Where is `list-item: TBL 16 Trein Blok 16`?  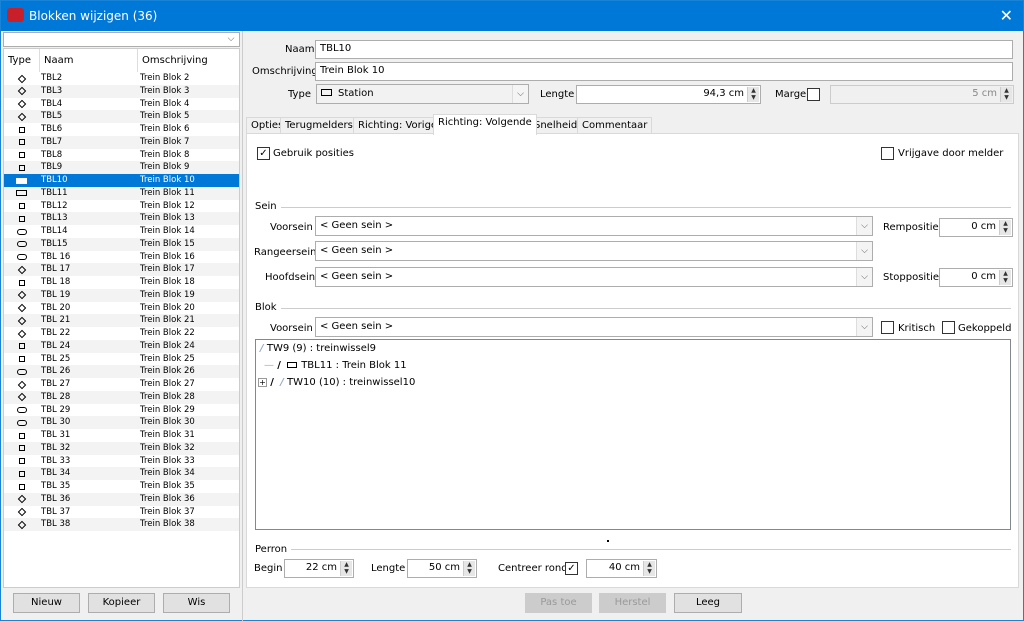 list-item: TBL 16 Trein Blok 16 is located at coordinates (121, 257).